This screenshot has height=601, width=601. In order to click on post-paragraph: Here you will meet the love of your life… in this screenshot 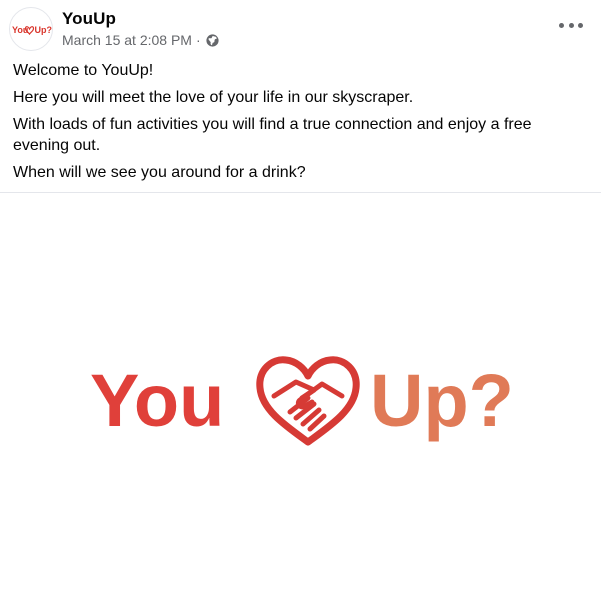, I will do `click(213, 97)`.